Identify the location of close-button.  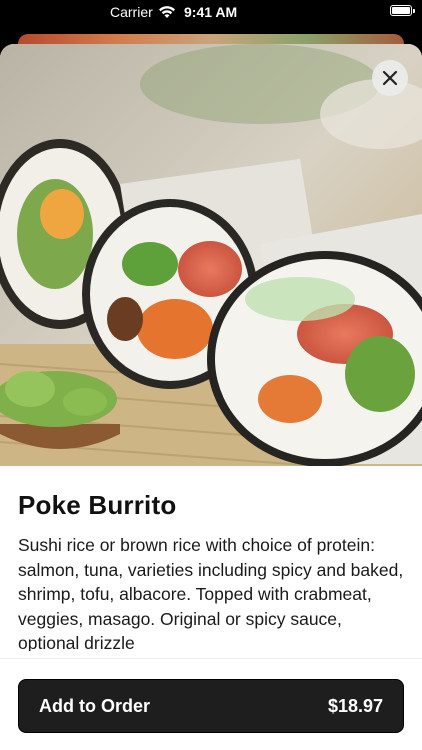
(390, 78).